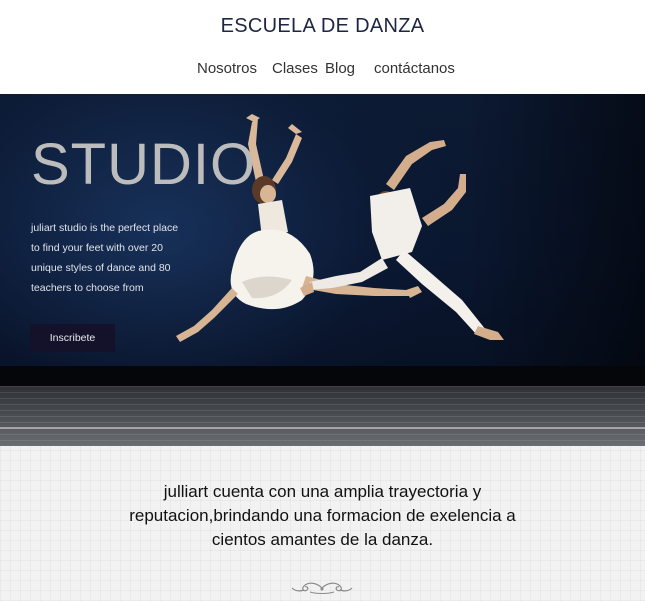  I want to click on stage-line, so click(322, 428).